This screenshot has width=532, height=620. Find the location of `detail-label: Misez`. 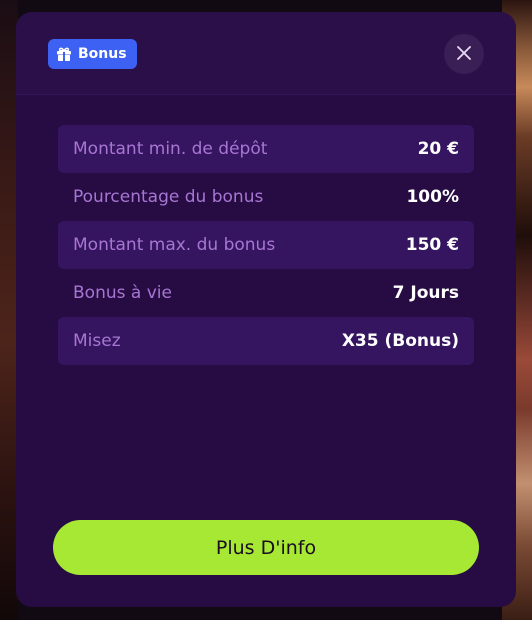

detail-label: Misez is located at coordinates (97, 341).